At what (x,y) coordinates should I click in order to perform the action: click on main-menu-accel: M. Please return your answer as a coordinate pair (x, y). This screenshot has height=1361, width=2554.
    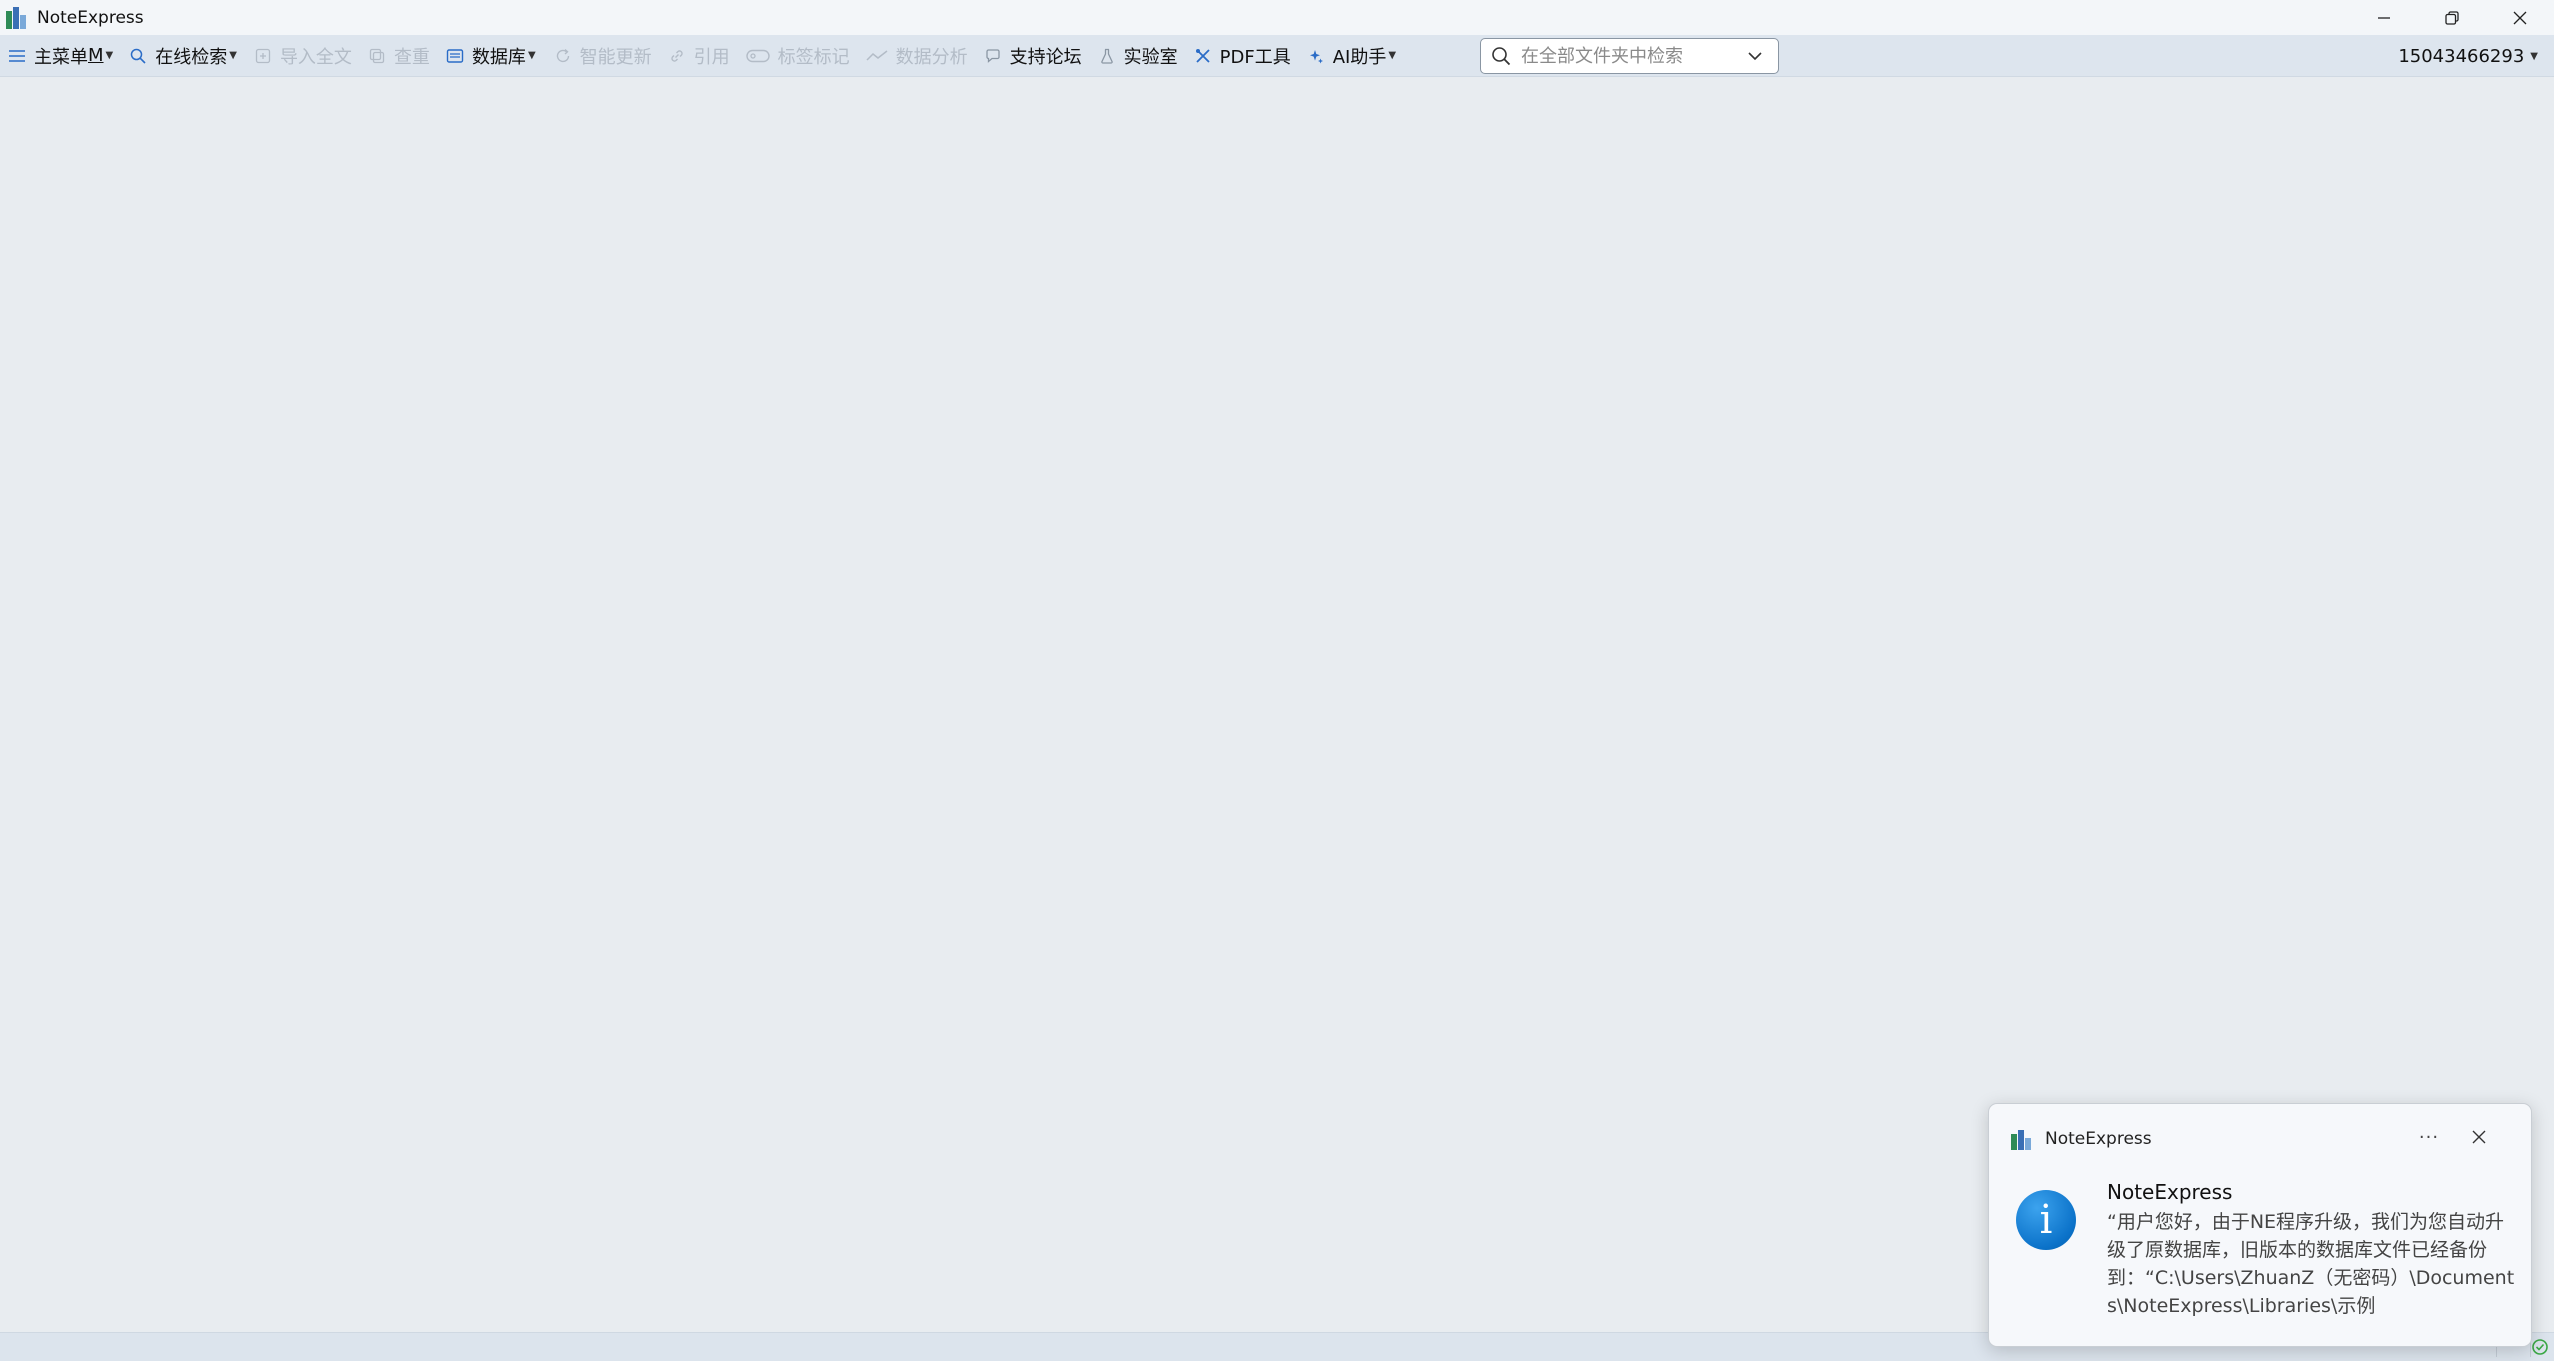
    Looking at the image, I should click on (96, 55).